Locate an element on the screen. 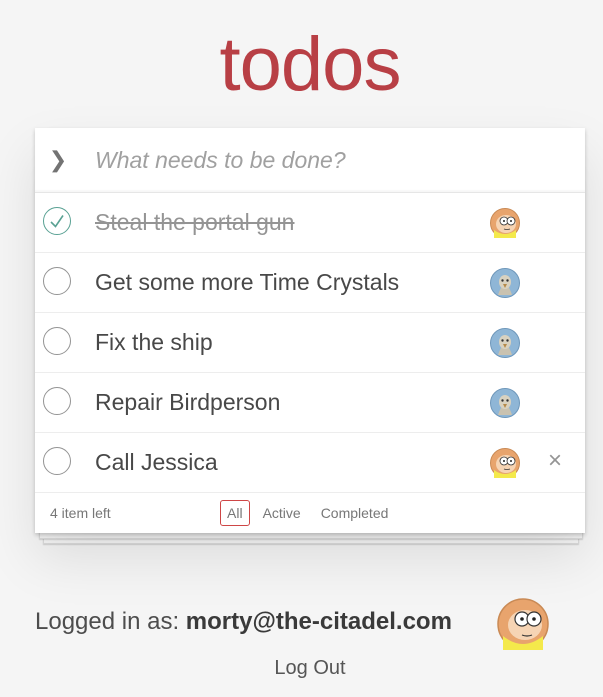 Image resolution: width=603 pixels, height=697 pixels. close-icon: × is located at coordinates (555, 461).